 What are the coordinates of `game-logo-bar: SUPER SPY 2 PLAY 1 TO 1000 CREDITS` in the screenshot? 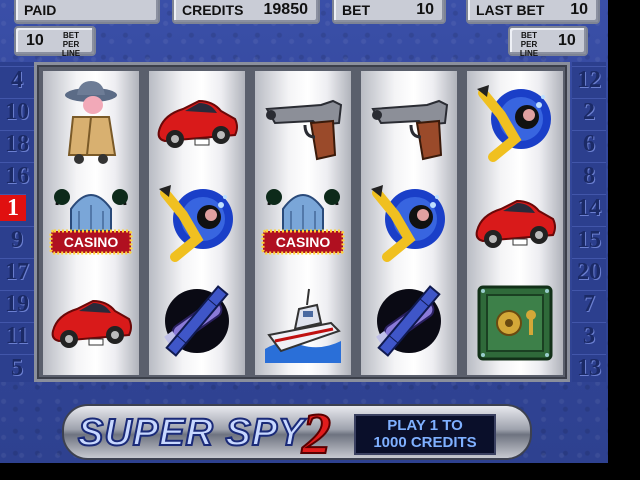 It's located at (297, 431).